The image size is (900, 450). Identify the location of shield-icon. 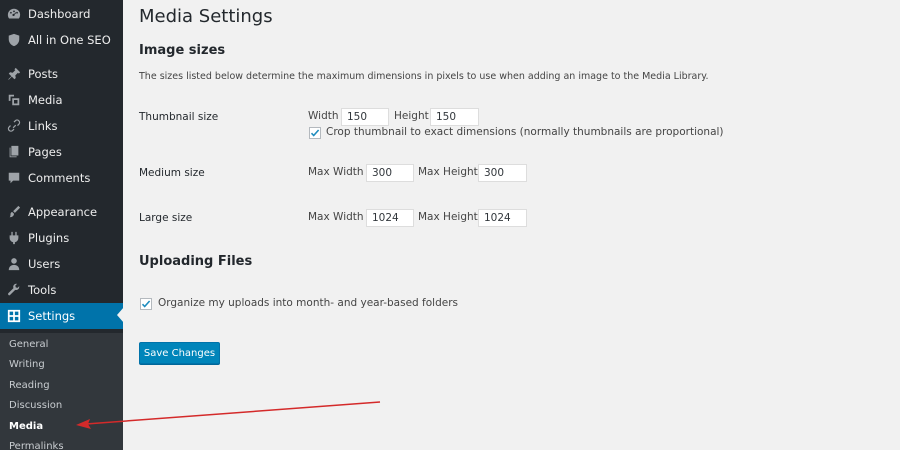
(14, 40).